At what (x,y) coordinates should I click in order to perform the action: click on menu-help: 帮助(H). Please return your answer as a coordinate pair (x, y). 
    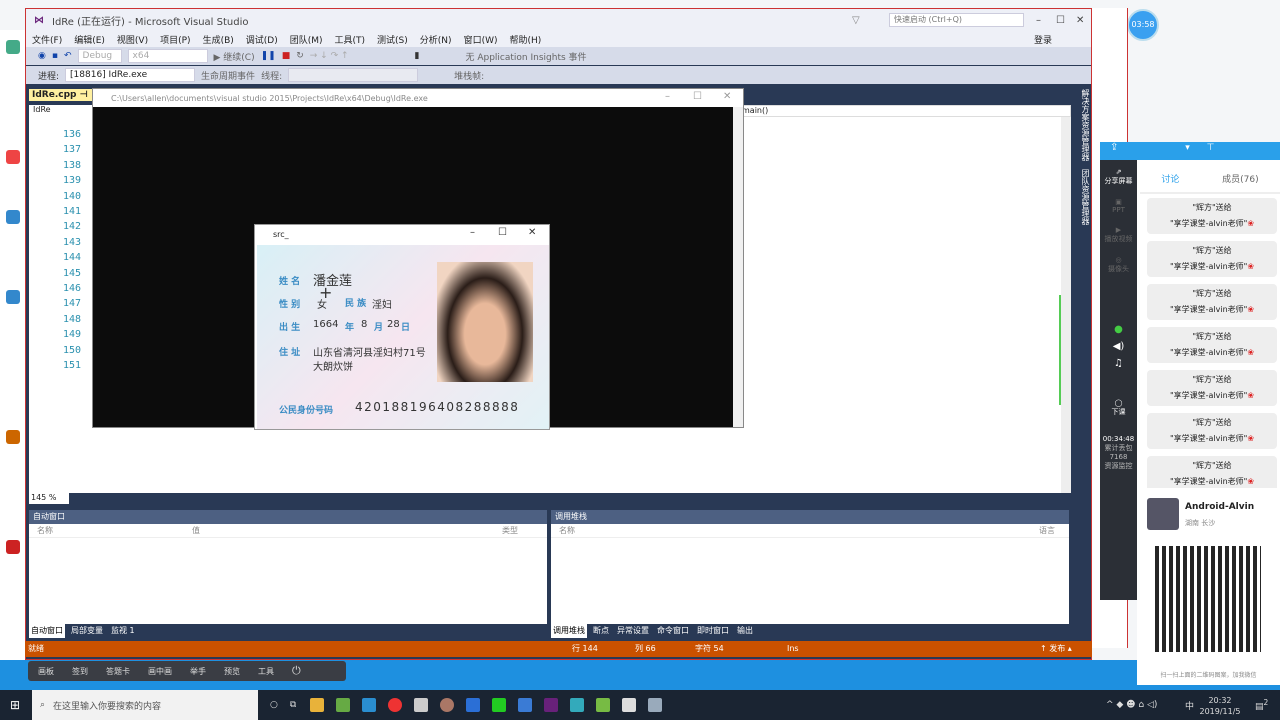
    Looking at the image, I should click on (525, 39).